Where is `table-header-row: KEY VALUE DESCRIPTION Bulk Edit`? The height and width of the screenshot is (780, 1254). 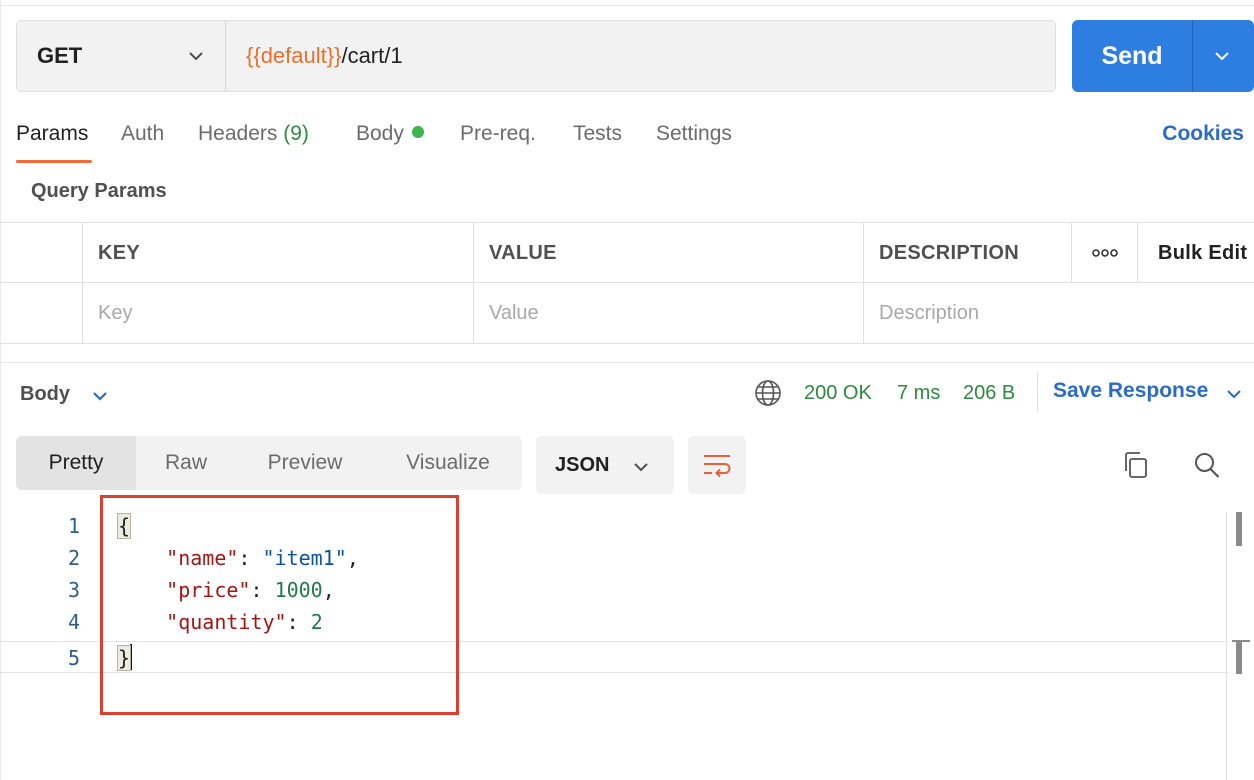
table-header-row: KEY VALUE DESCRIPTION Bulk Edit is located at coordinates (627, 253).